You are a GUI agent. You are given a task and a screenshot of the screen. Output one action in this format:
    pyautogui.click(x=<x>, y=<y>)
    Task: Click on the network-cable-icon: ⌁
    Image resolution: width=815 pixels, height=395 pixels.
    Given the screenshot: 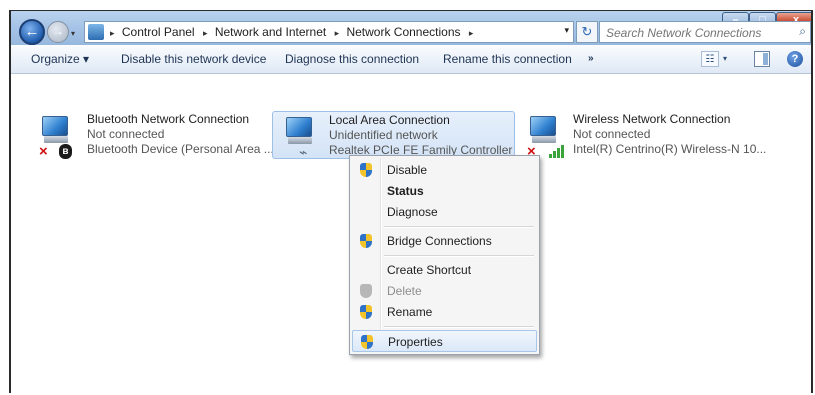 What is the action you would take?
    pyautogui.click(x=303, y=152)
    